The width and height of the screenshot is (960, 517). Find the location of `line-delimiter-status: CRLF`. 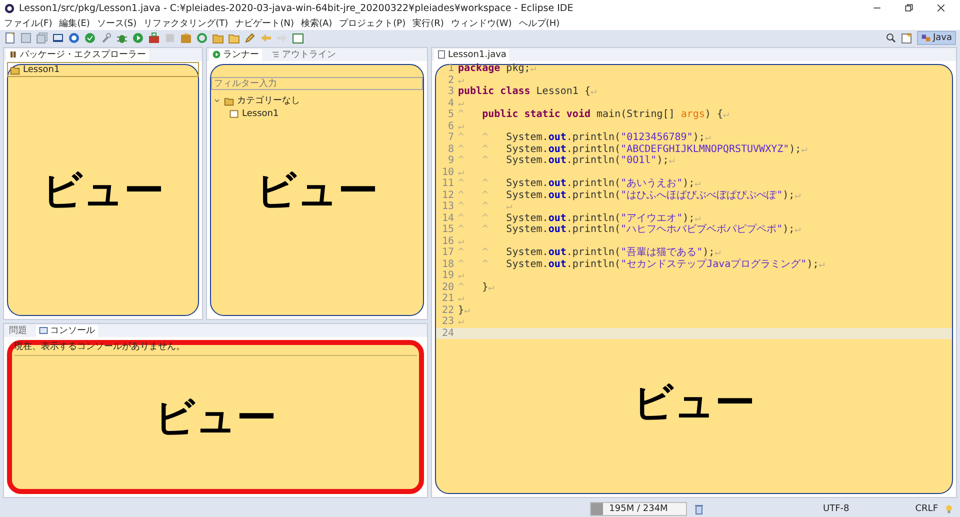

line-delimiter-status: CRLF is located at coordinates (926, 509).